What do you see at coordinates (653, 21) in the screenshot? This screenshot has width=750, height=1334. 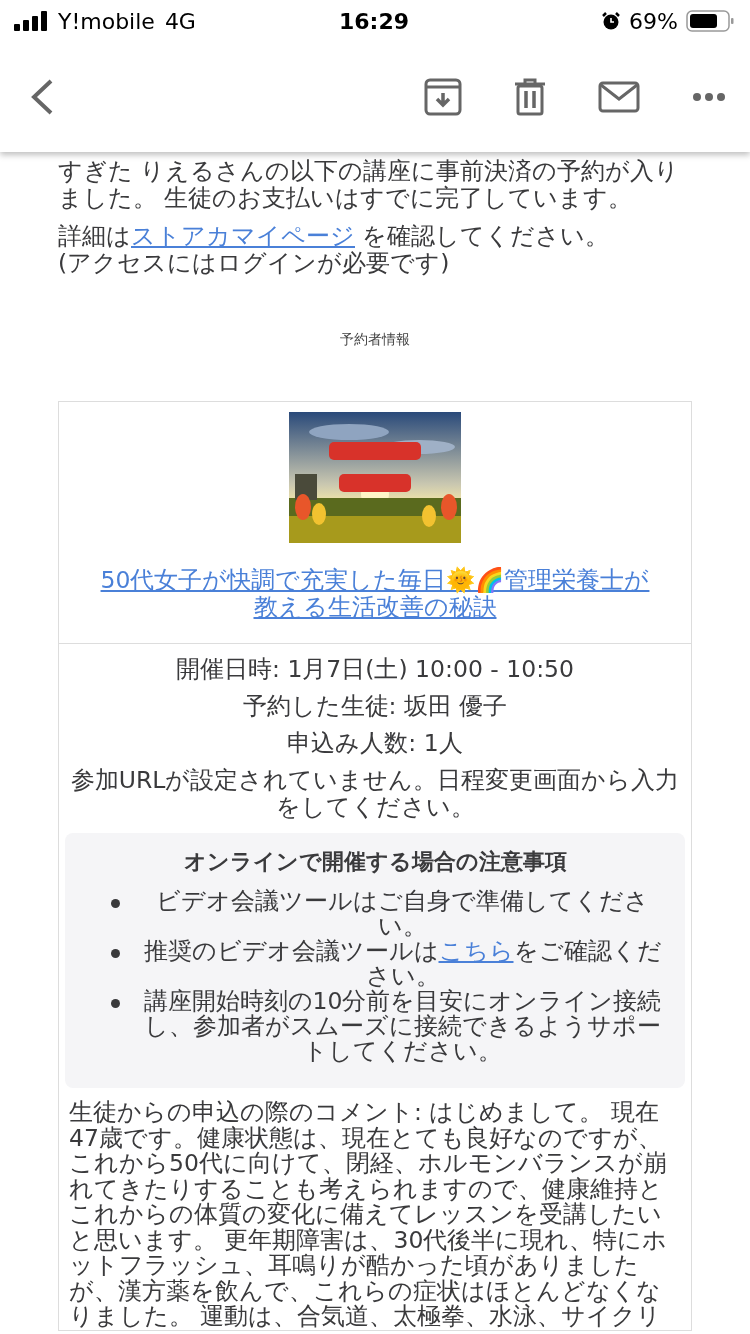 I see `battery-percent: 69%` at bounding box center [653, 21].